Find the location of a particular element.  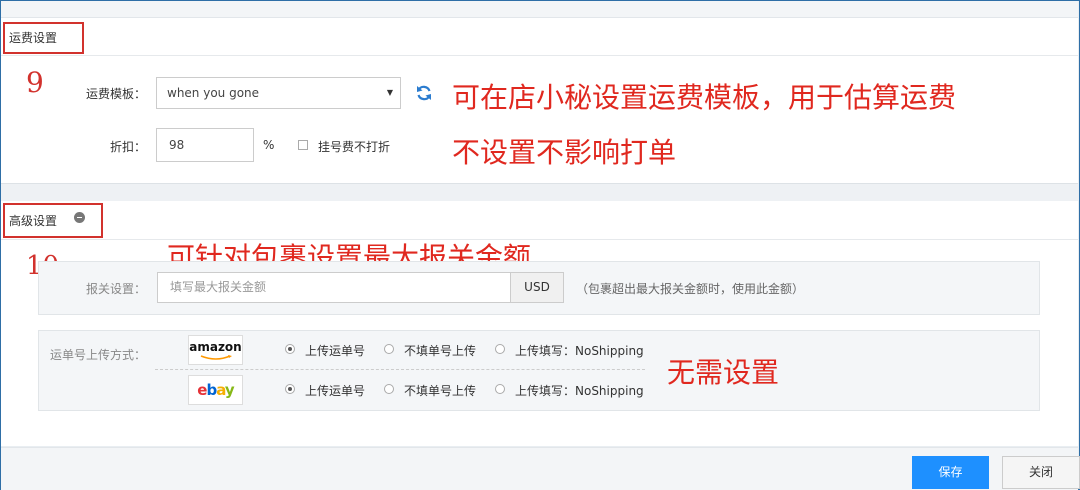

ebay-logo: ebay is located at coordinates (215, 390).